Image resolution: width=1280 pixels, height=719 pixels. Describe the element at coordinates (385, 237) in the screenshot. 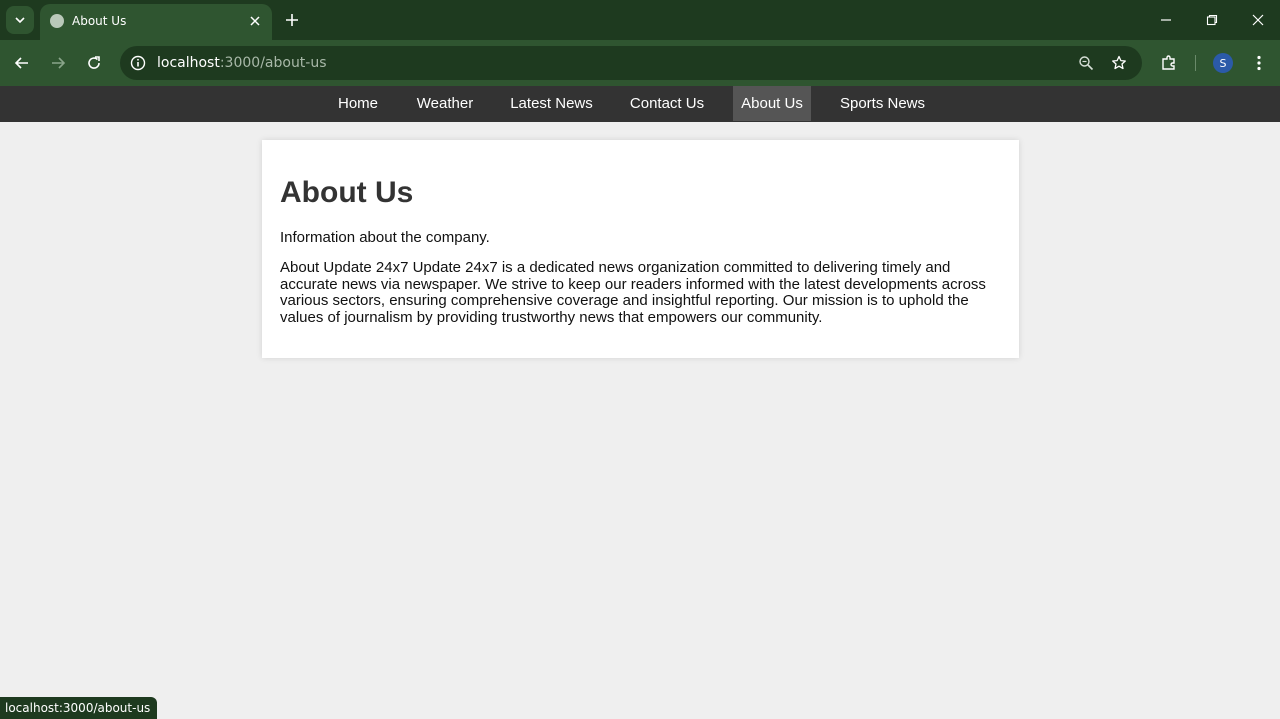

I see `intro-text: Information about the company.` at that location.